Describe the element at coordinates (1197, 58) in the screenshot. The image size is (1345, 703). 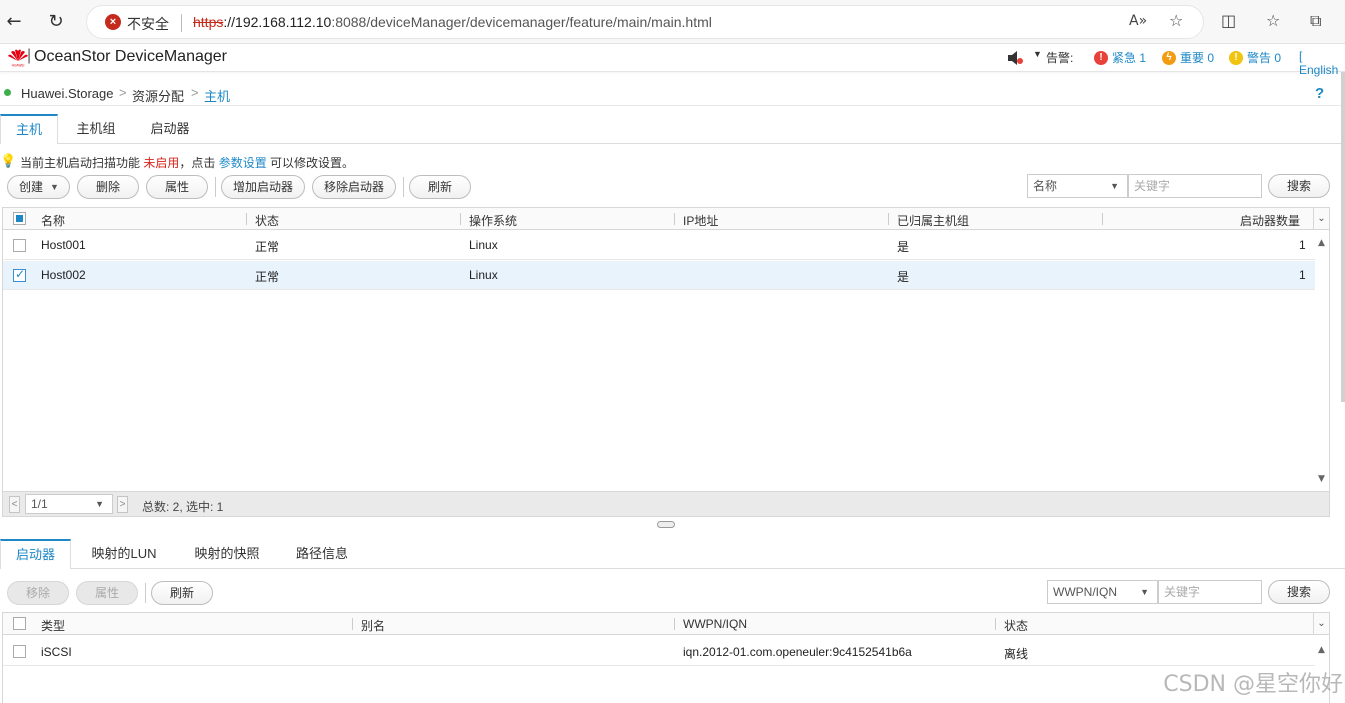
I see `major-alarm-count: 重要 0` at that location.